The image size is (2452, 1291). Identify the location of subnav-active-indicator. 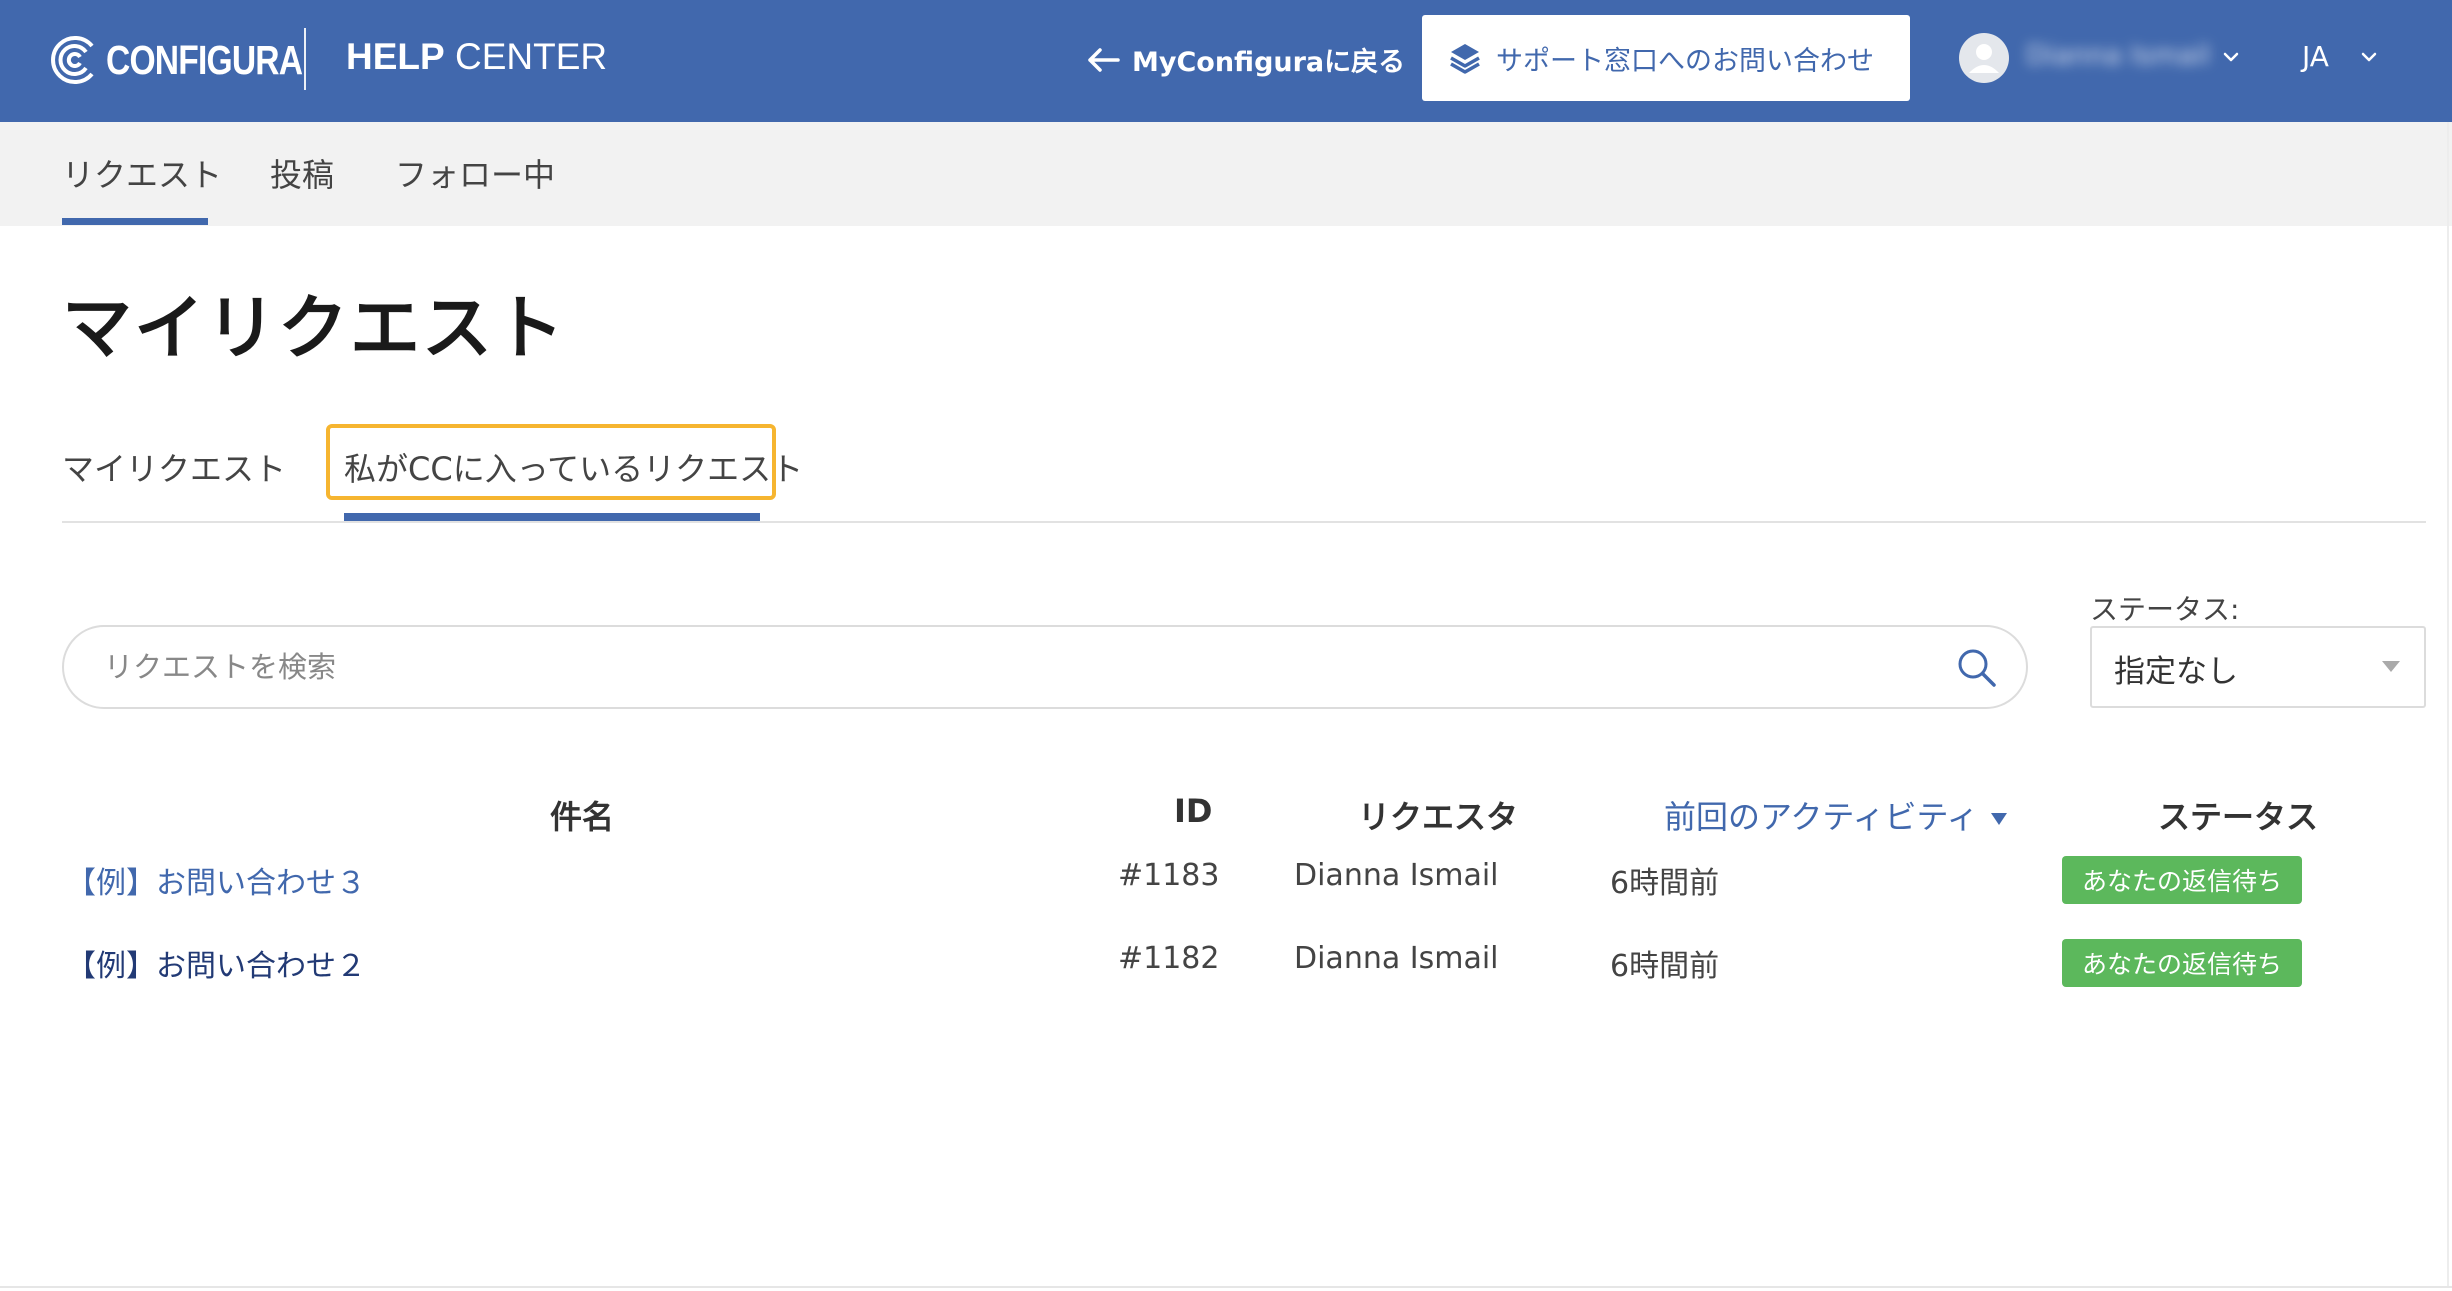
(135, 221).